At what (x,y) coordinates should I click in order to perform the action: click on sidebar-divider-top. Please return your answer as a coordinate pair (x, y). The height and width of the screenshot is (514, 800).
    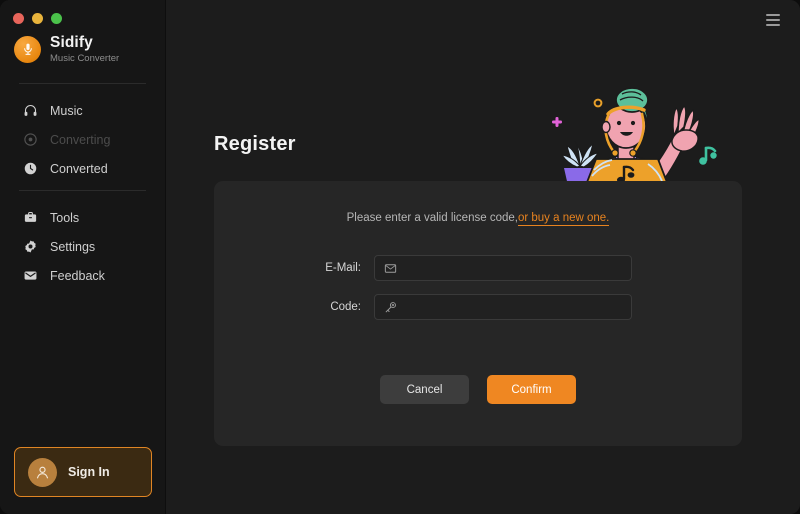
    Looking at the image, I should click on (82, 83).